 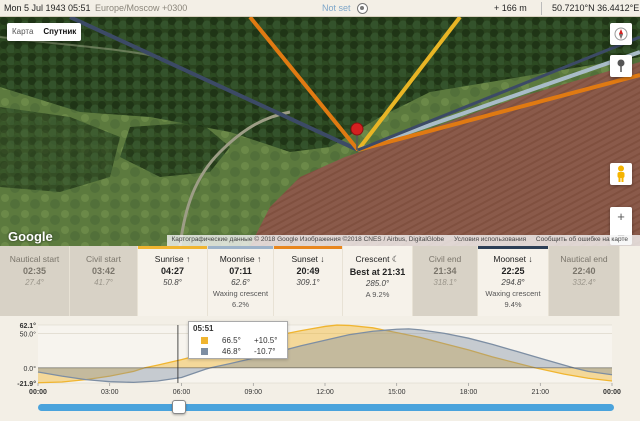 What do you see at coordinates (325, 392) in the screenshot?
I see `x-tick-label: 12:00` at bounding box center [325, 392].